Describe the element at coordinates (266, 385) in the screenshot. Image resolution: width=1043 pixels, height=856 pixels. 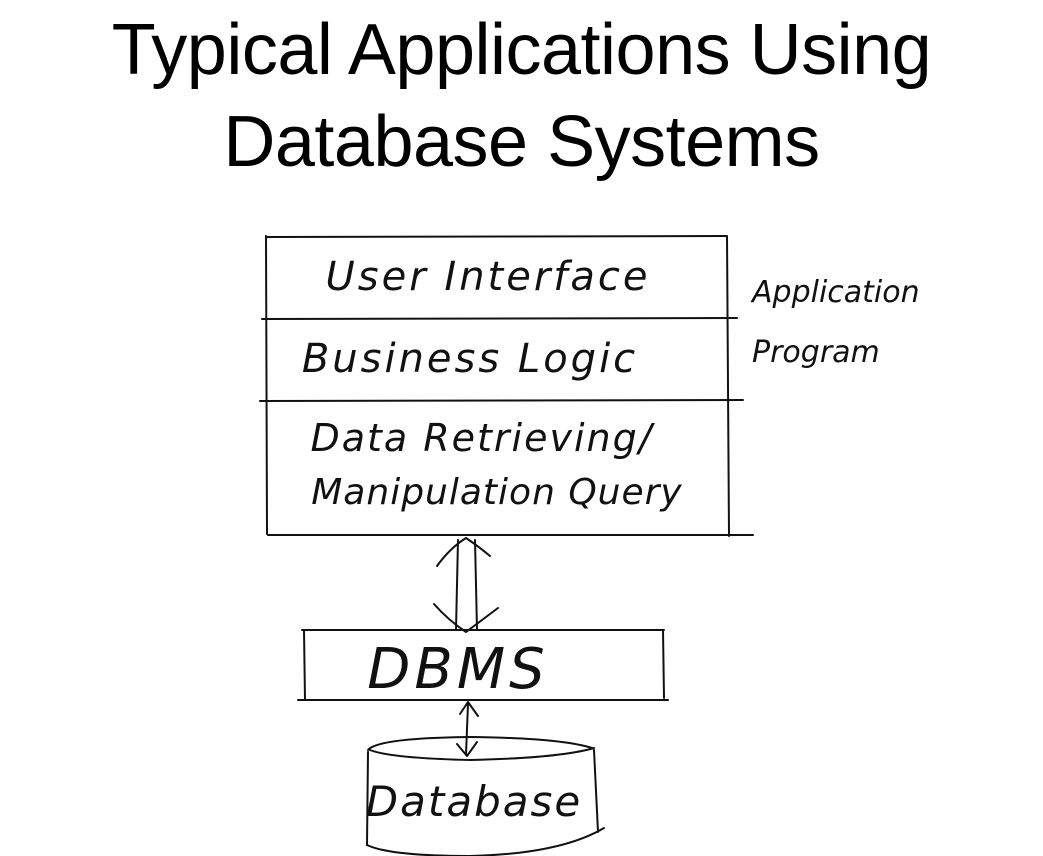
I see `stack-left-border` at that location.